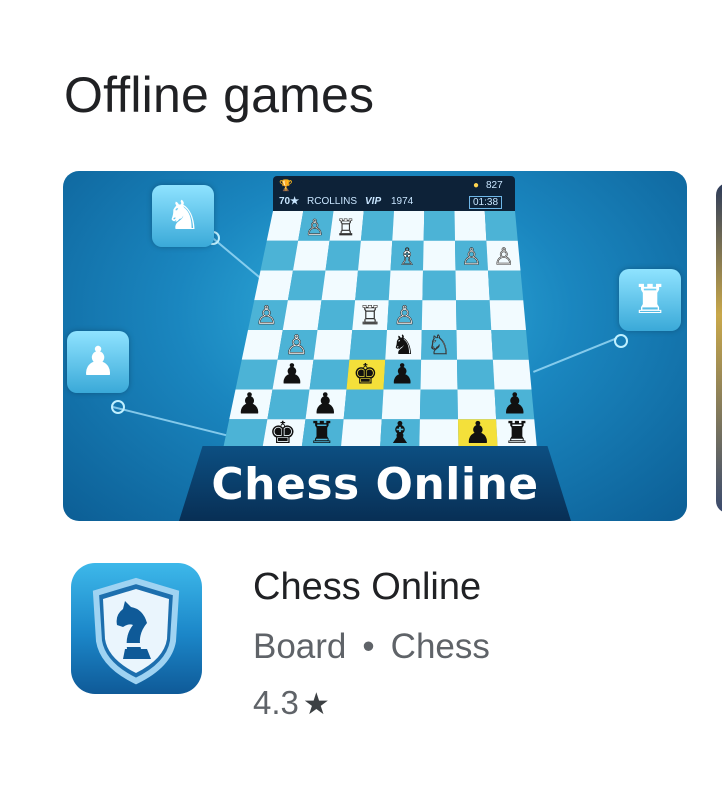 Image resolution: width=722 pixels, height=795 pixels. Describe the element at coordinates (276, 702) in the screenshot. I see `rating-value: 4.3` at that location.